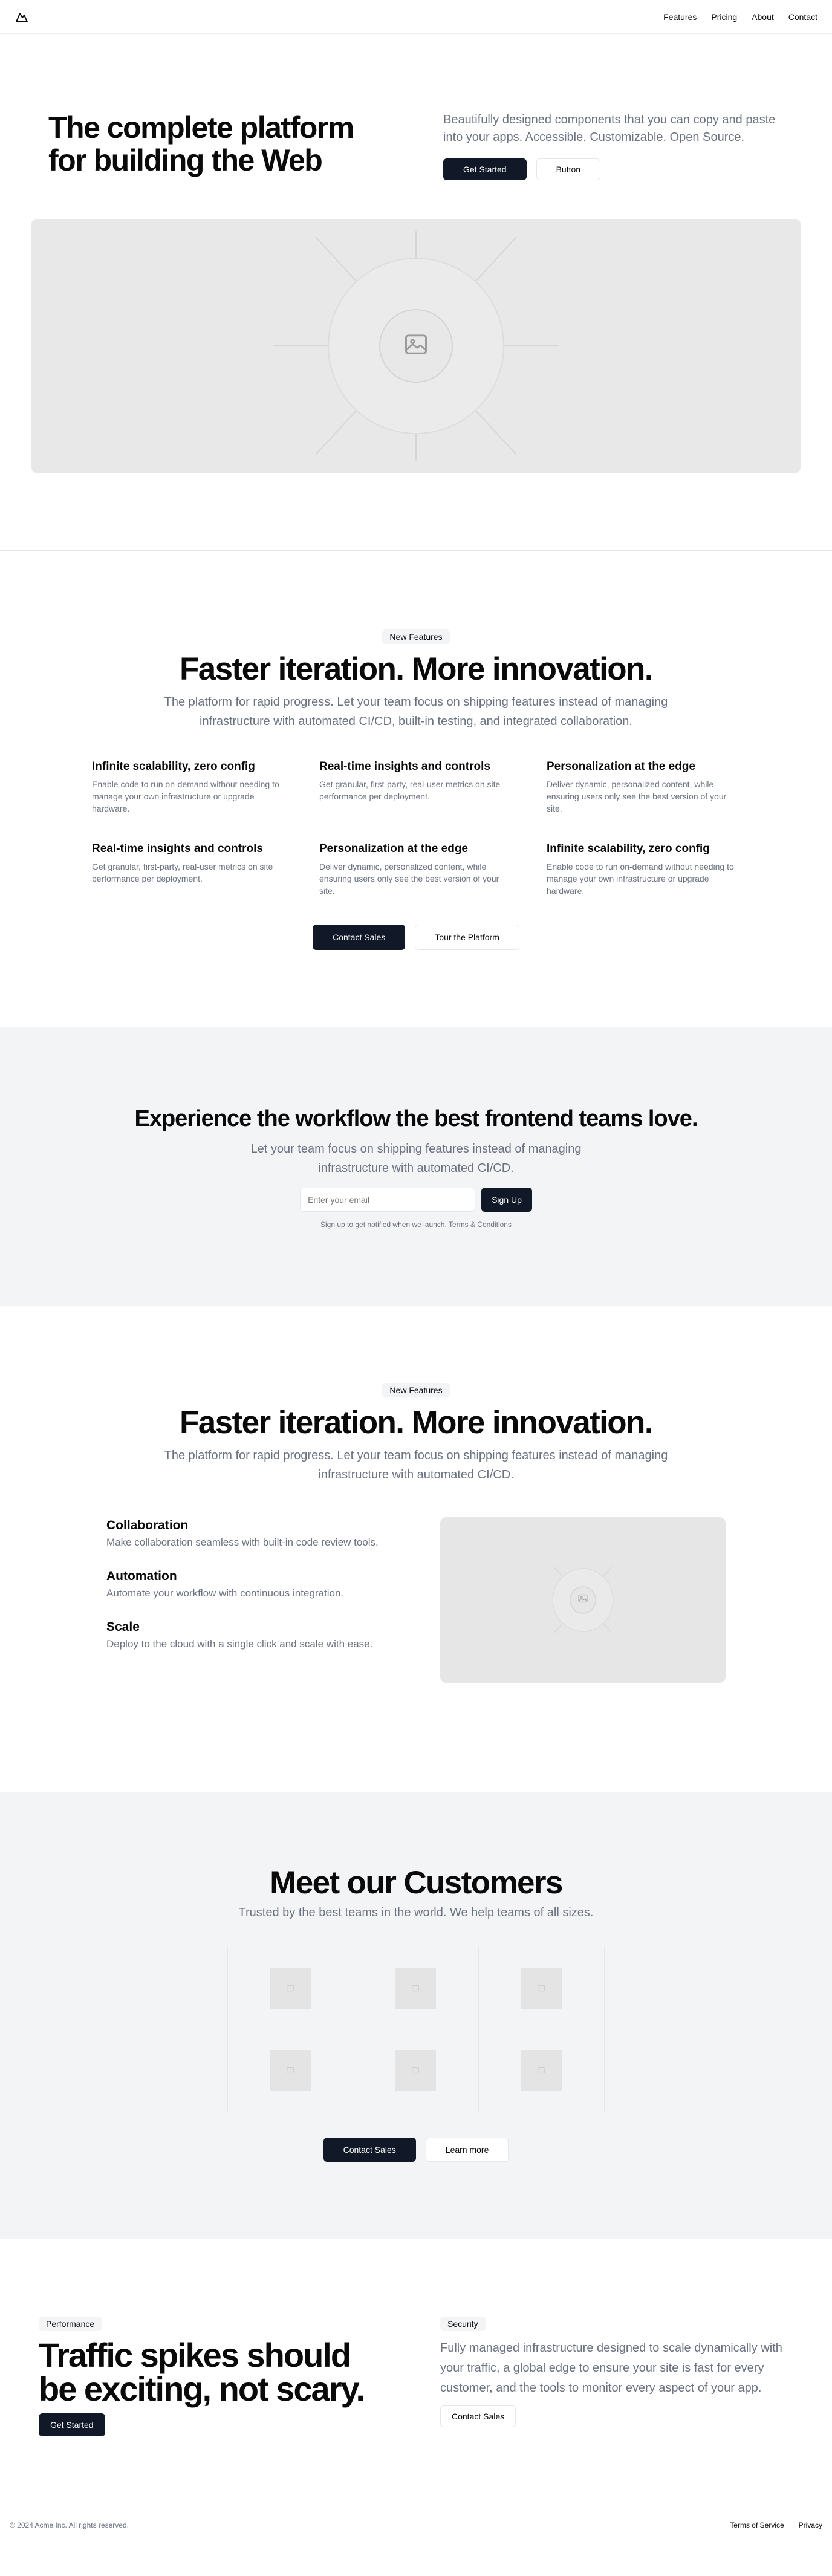  What do you see at coordinates (388, 1200) in the screenshot?
I see `email-input` at bounding box center [388, 1200].